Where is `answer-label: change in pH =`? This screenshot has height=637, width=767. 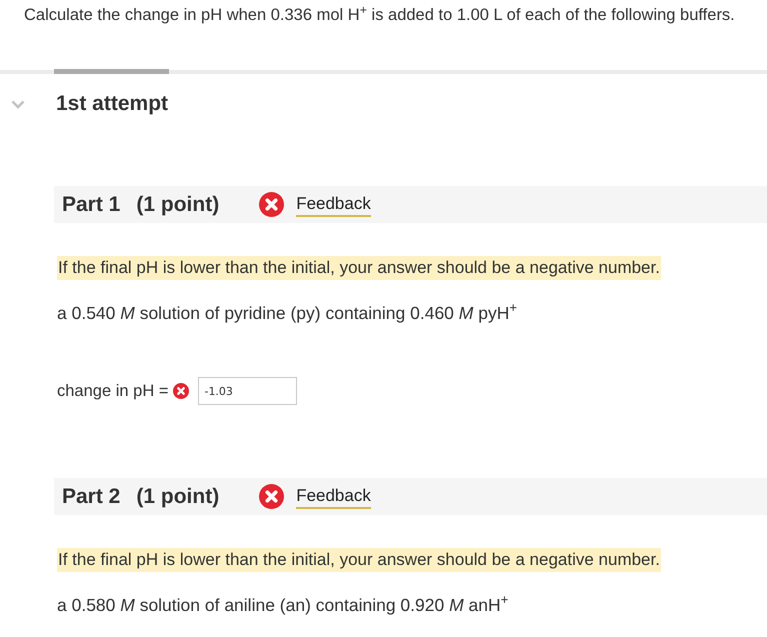
answer-label: change in pH = is located at coordinates (112, 391).